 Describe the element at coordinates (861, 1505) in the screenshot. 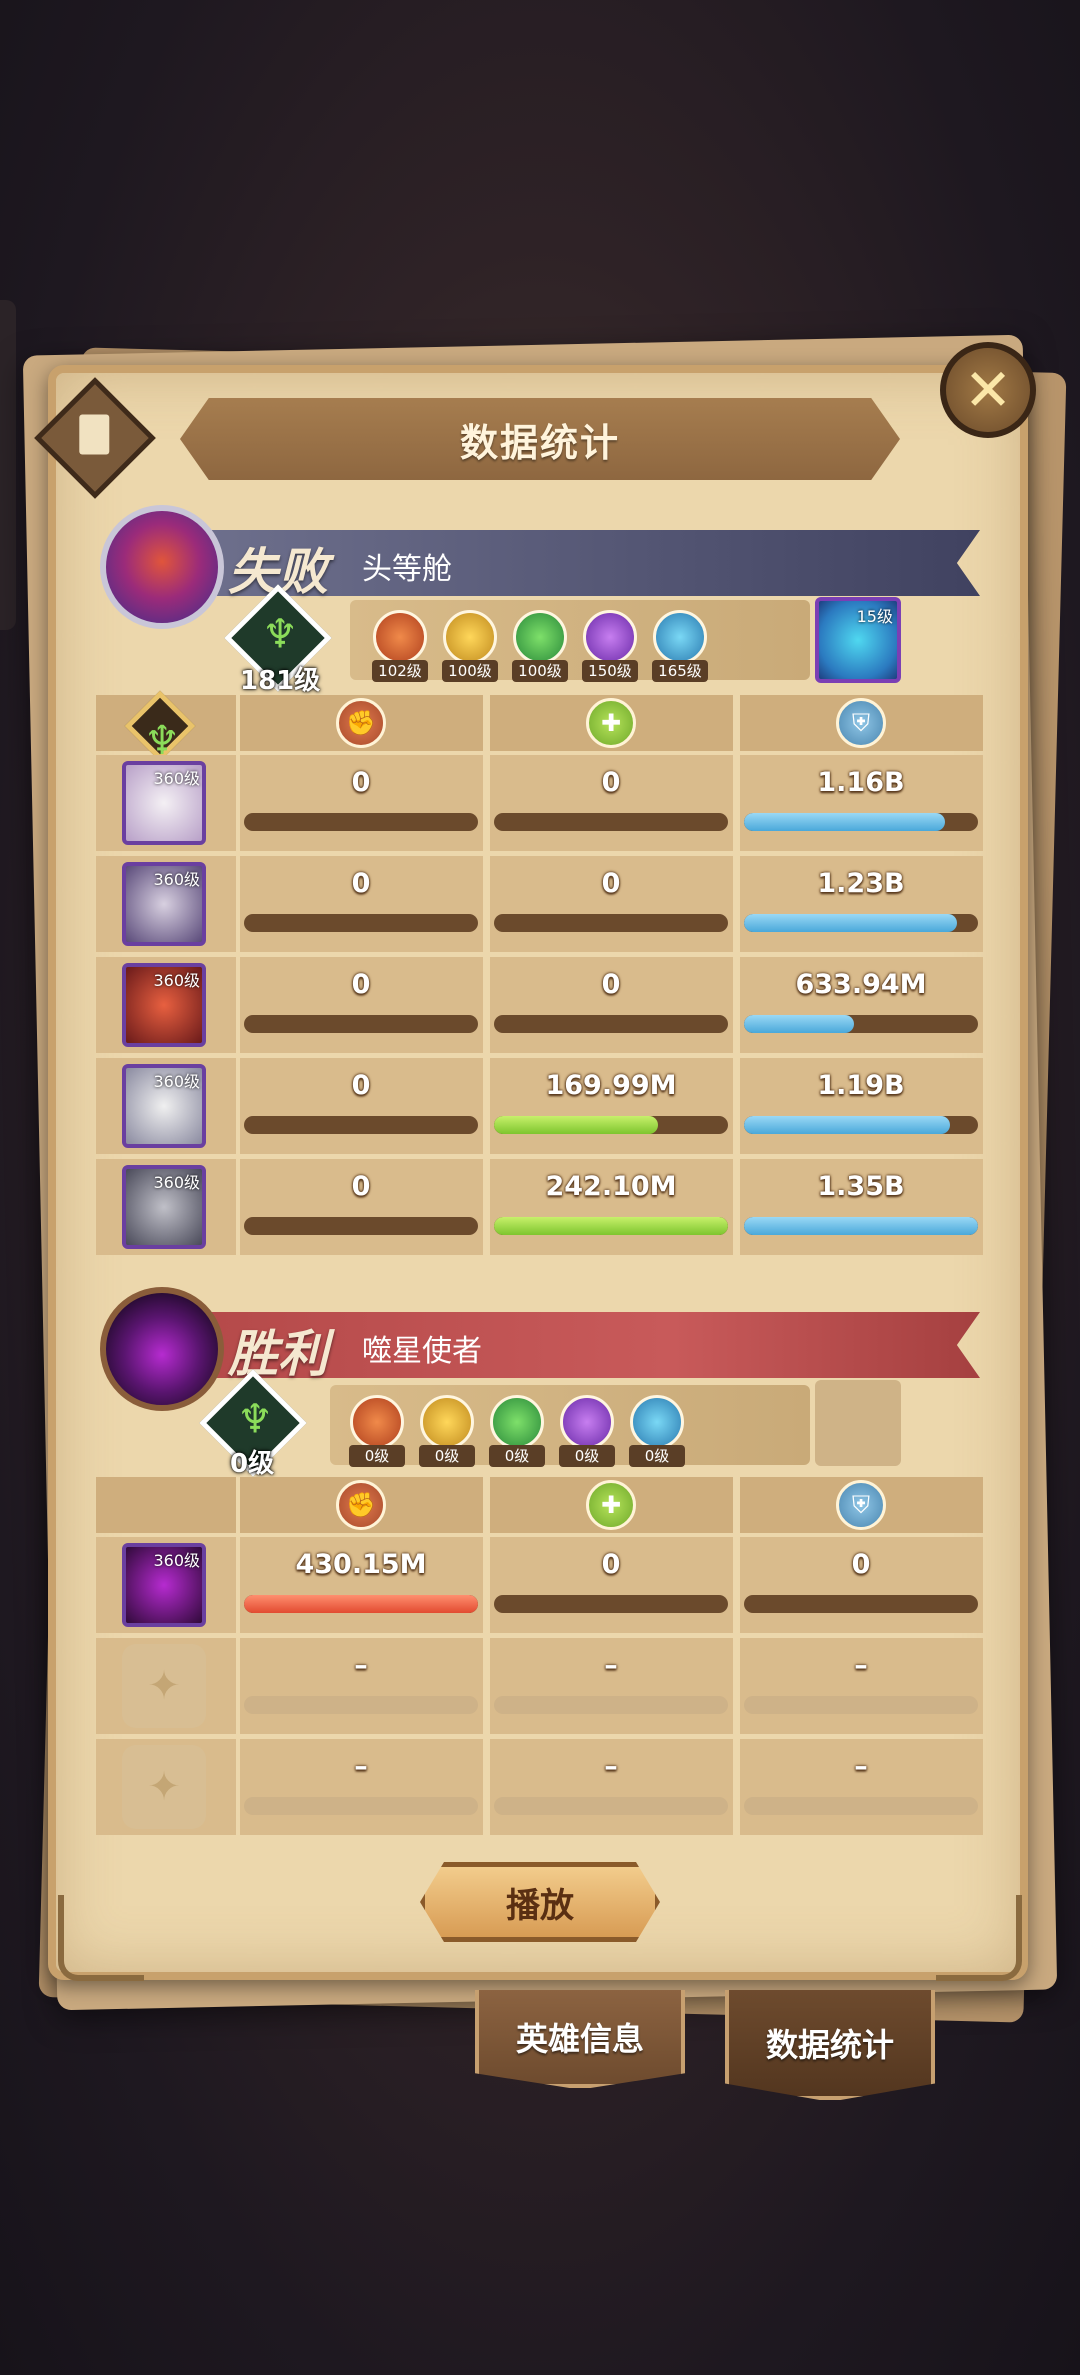

I see `tank-icon: ⛨` at that location.